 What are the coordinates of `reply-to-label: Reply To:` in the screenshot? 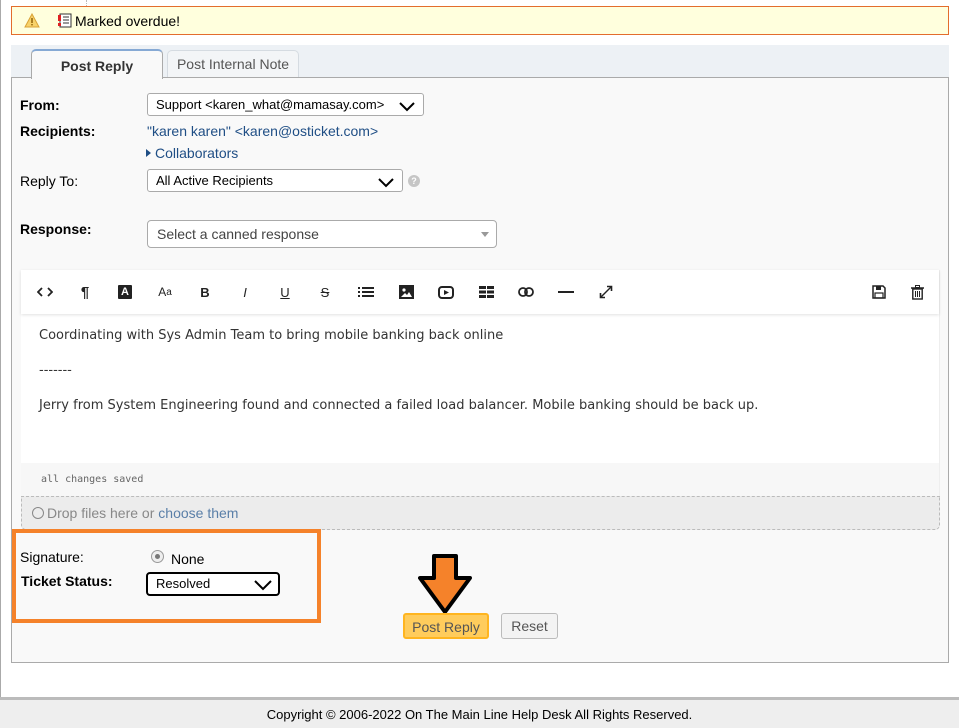 It's located at (49, 181).